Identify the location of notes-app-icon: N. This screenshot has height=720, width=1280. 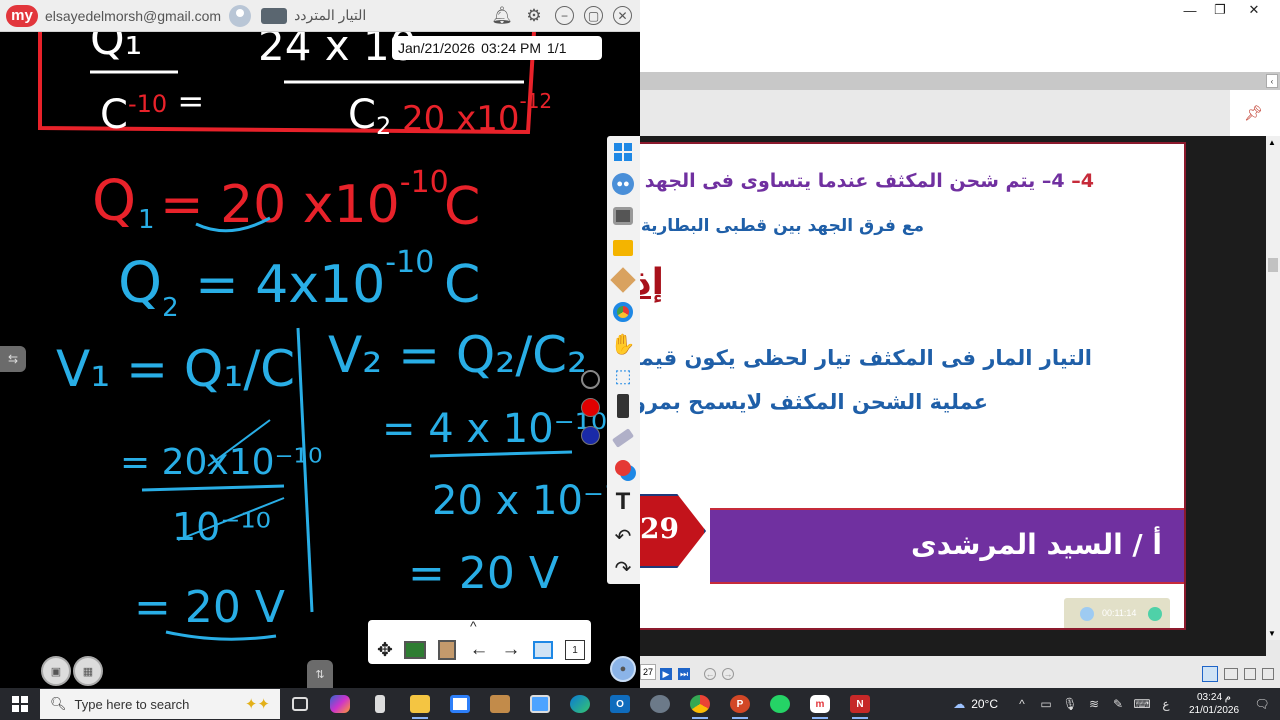
(860, 704).